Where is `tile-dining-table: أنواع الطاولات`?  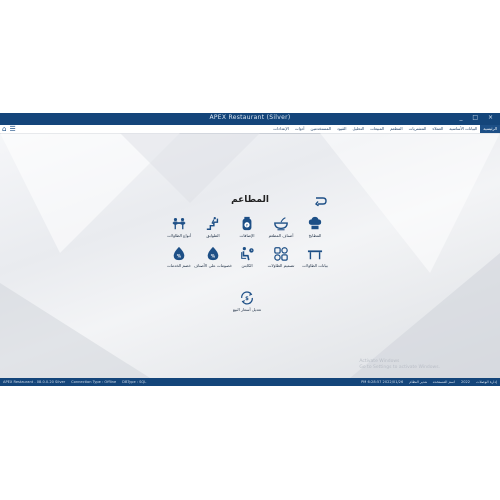 tile-dining-table: أنواع الطاولات is located at coordinates (179, 227).